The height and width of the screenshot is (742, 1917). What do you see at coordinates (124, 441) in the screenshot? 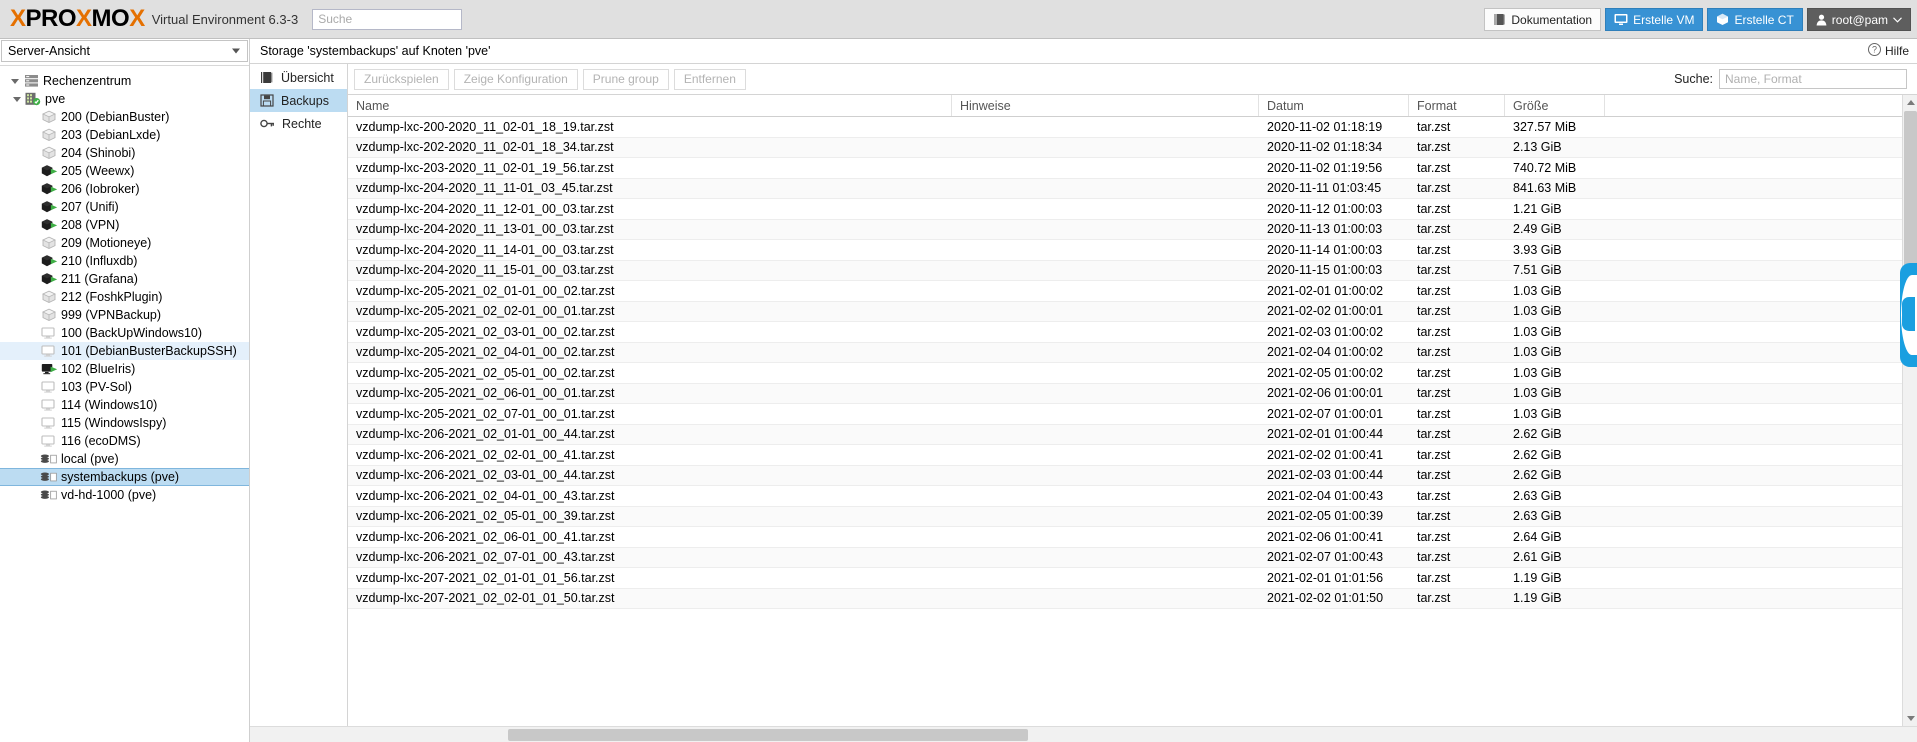
I see `tree-item: 116 (ecoDMS)` at bounding box center [124, 441].